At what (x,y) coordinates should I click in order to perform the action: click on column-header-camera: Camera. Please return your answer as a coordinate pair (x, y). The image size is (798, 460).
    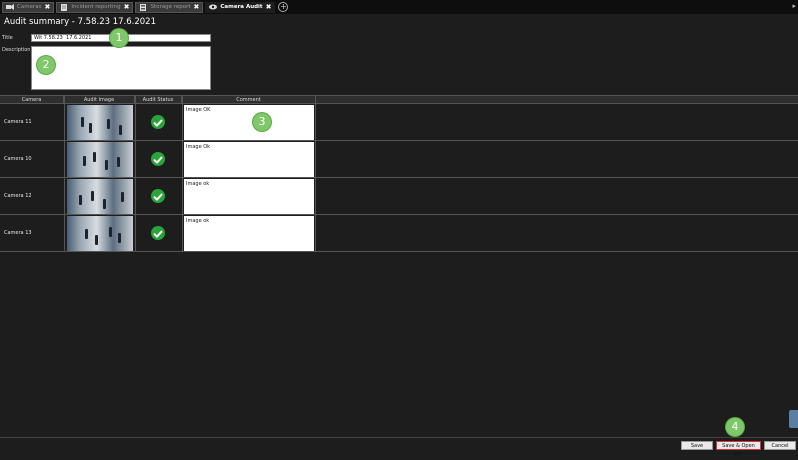
    Looking at the image, I should click on (32, 100).